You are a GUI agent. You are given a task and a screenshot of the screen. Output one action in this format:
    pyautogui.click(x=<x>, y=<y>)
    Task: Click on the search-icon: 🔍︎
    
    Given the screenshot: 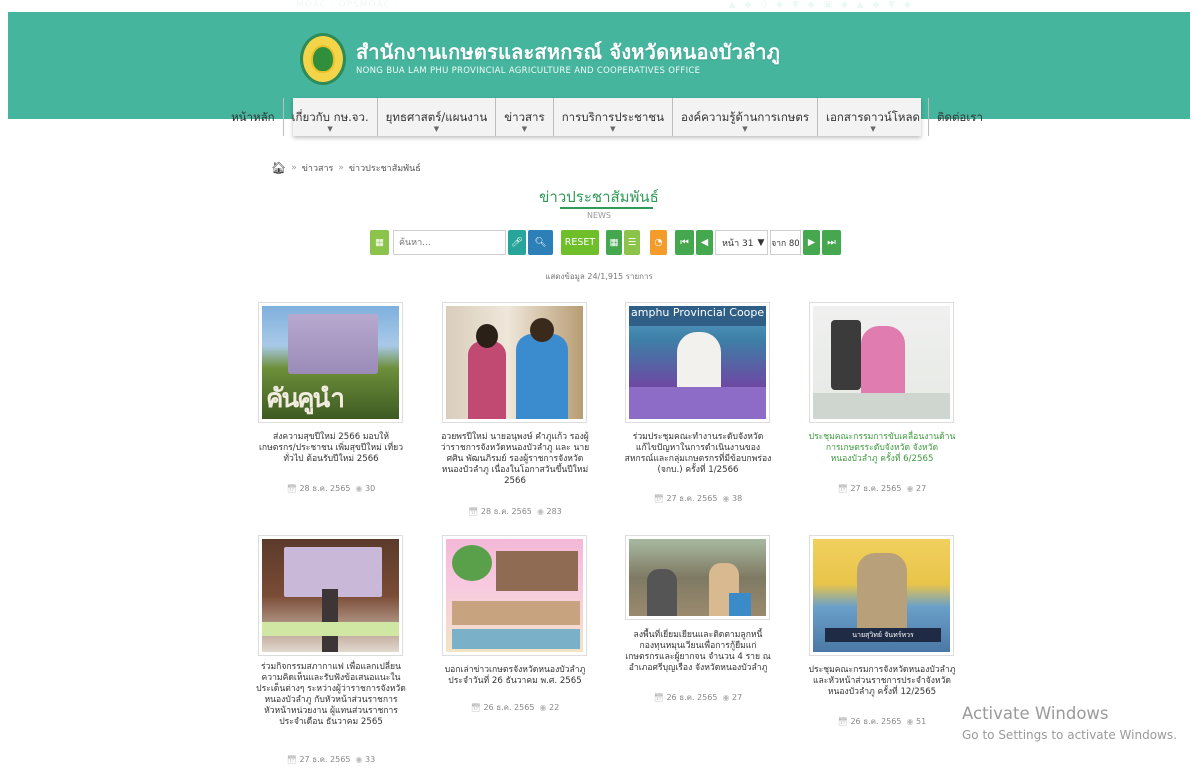 What is the action you would take?
    pyautogui.click(x=540, y=242)
    